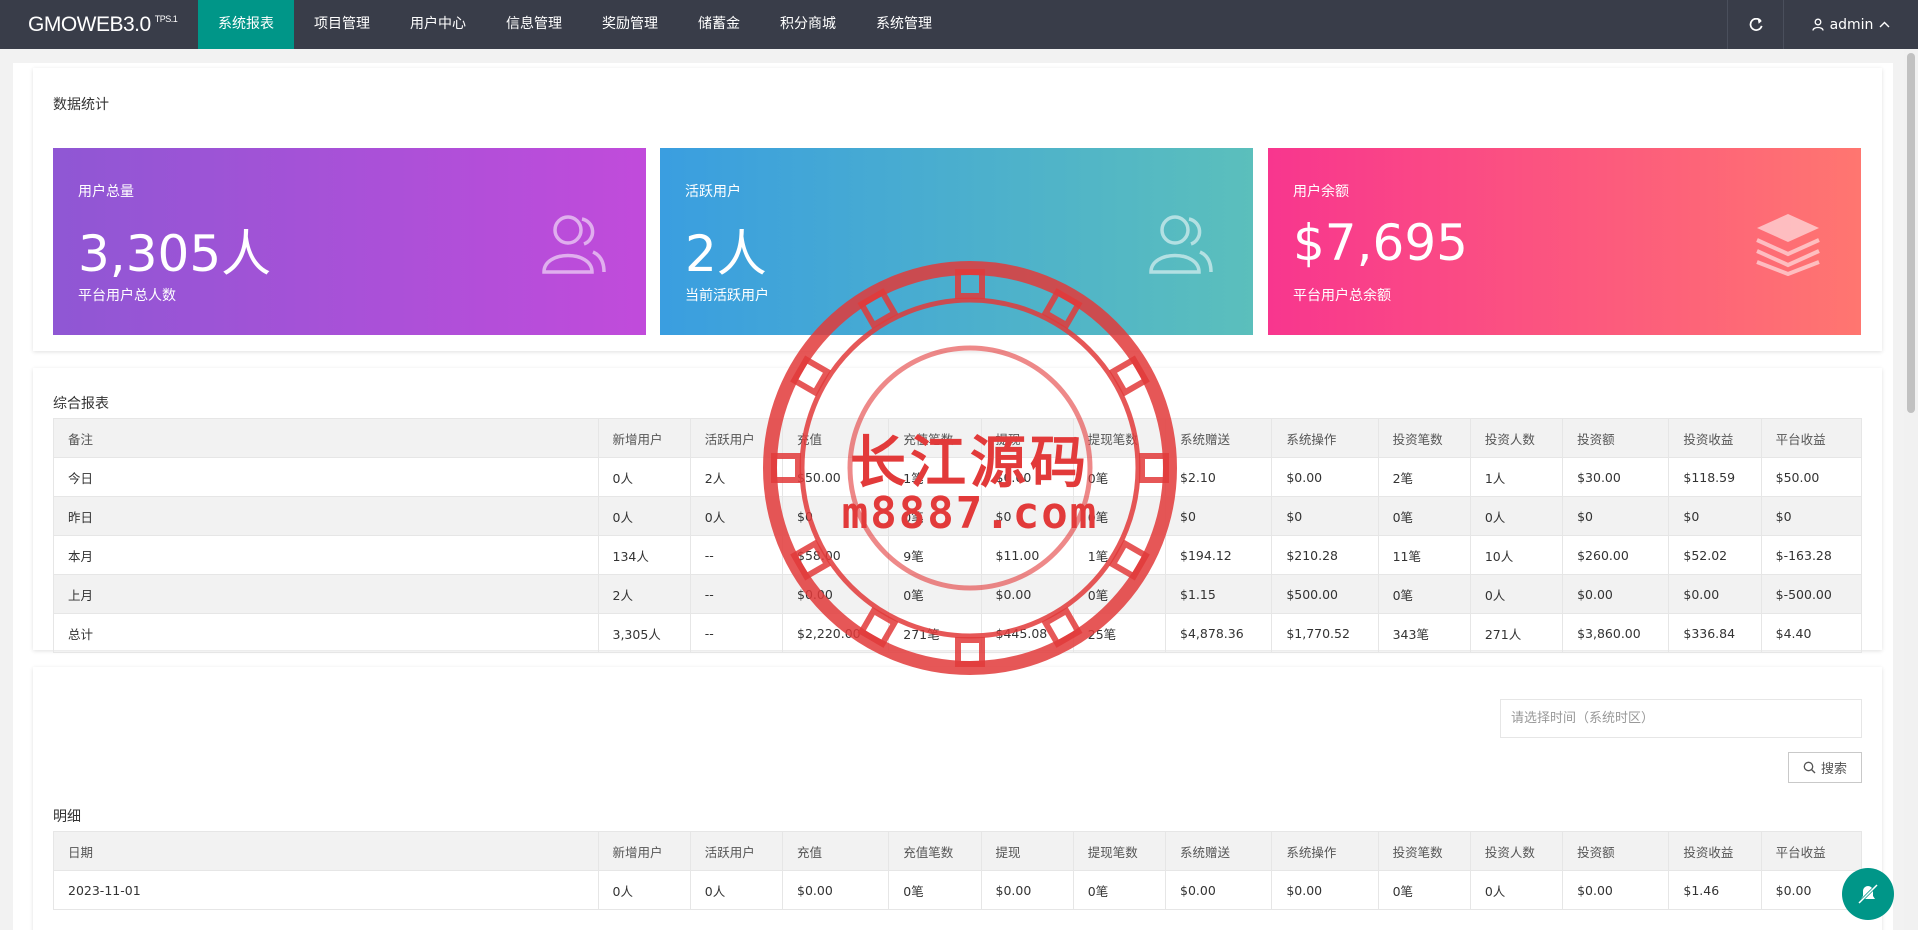 This screenshot has height=930, width=1918. I want to click on nav-item-1: 项目管理, so click(342, 24).